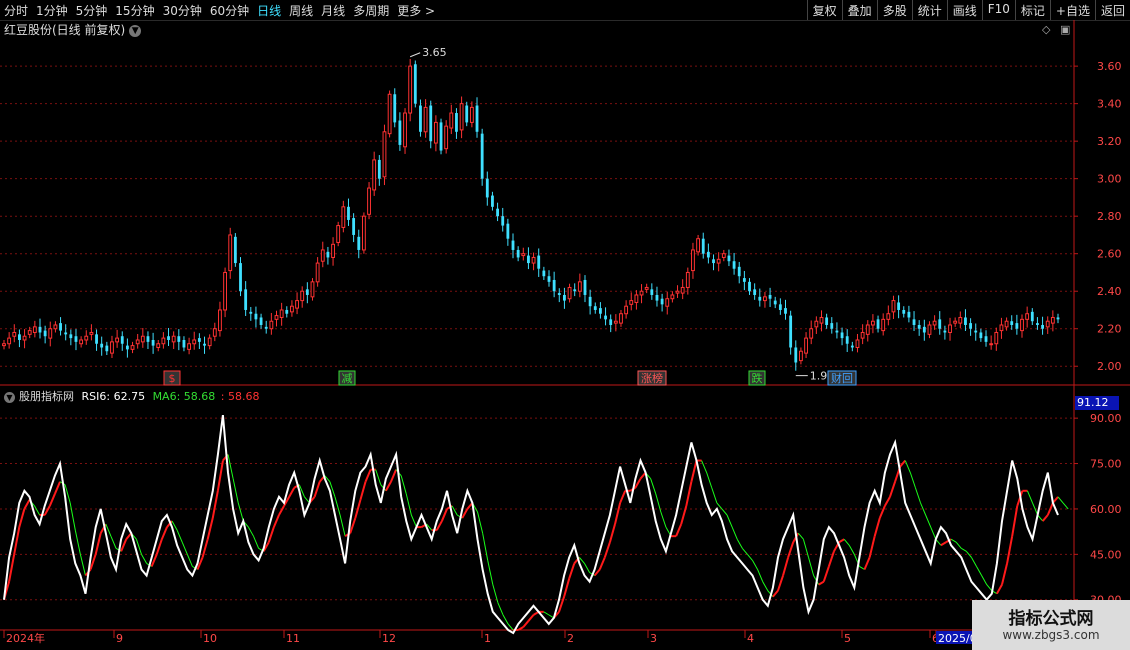 The height and width of the screenshot is (650, 1130). I want to click on chevron-down-icon: ▼, so click(9, 397).